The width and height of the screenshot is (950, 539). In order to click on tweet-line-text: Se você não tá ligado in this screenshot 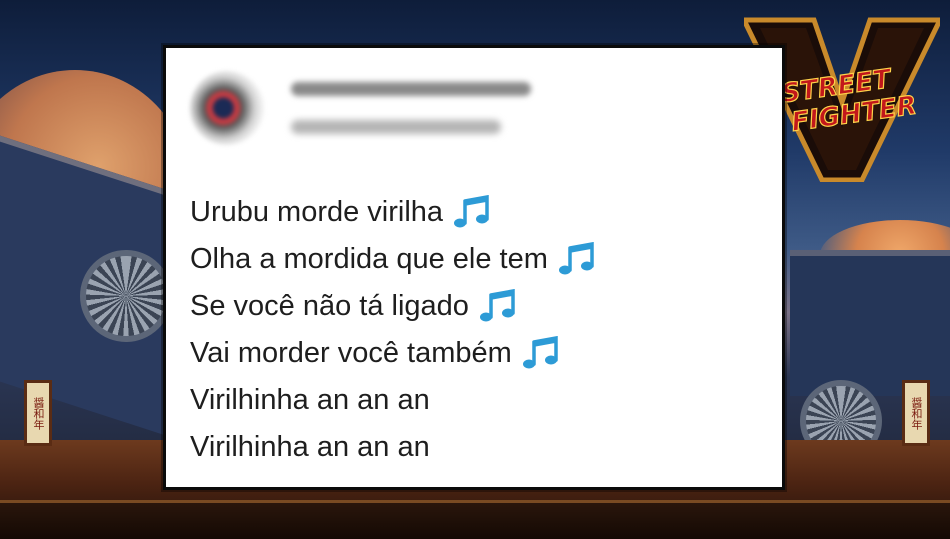, I will do `click(329, 305)`.